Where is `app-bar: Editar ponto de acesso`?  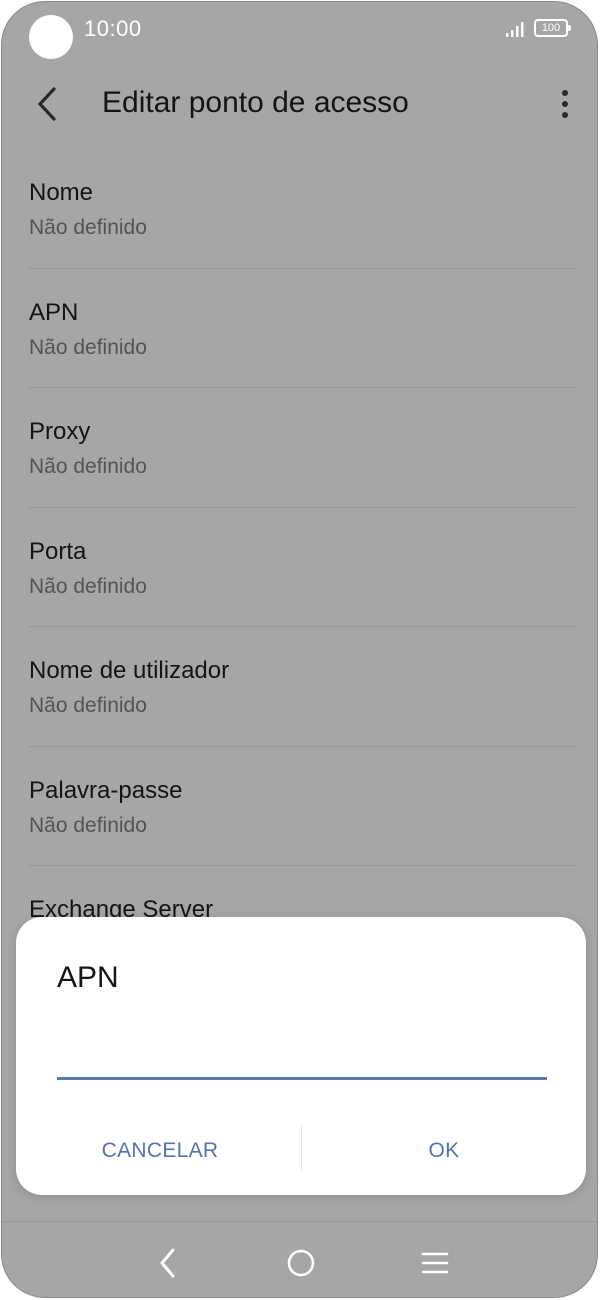
app-bar: Editar ponto de acesso is located at coordinates (299, 104).